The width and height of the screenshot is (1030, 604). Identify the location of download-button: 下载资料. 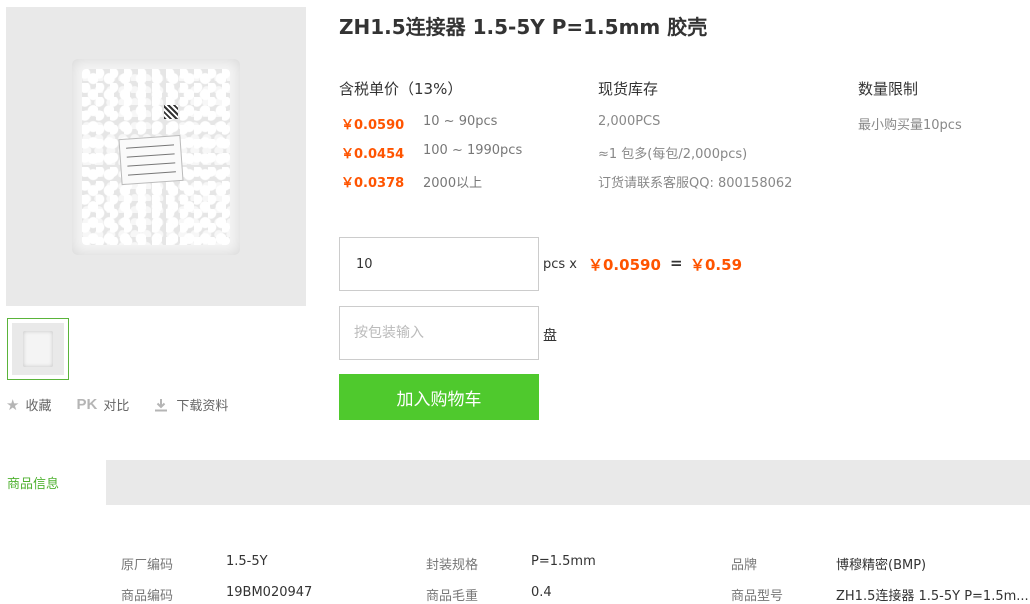
(191, 404).